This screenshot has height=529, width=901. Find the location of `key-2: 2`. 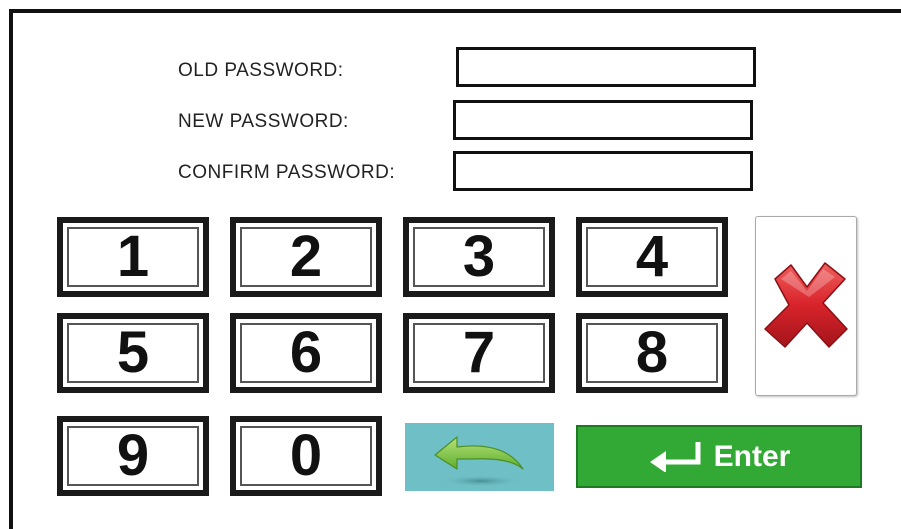

key-2: 2 is located at coordinates (306, 257).